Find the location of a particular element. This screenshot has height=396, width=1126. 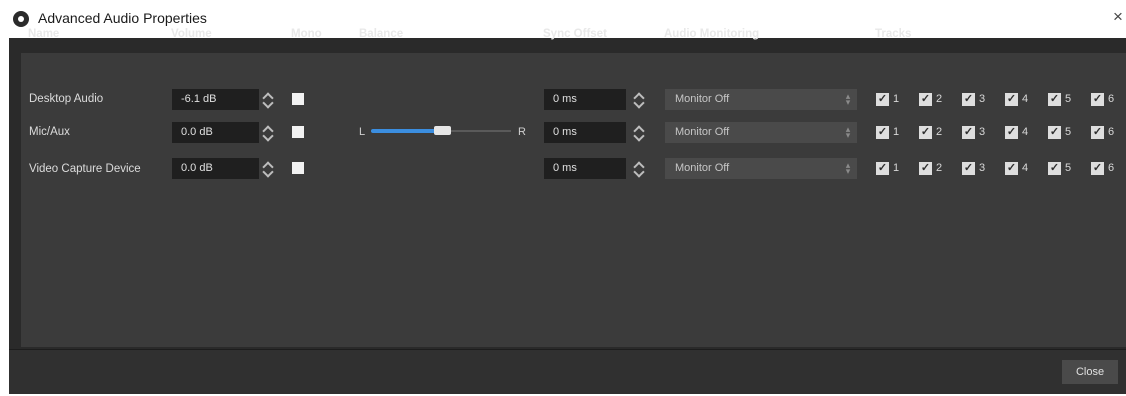

balance-slider-handle is located at coordinates (442, 130).